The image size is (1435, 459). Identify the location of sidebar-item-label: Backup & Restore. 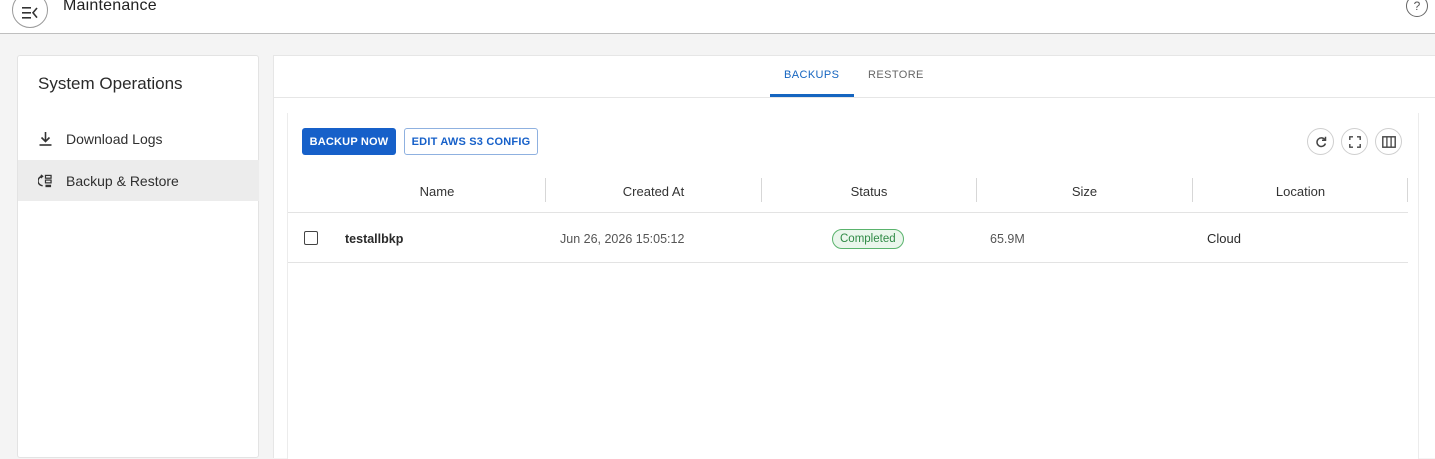
(122, 180).